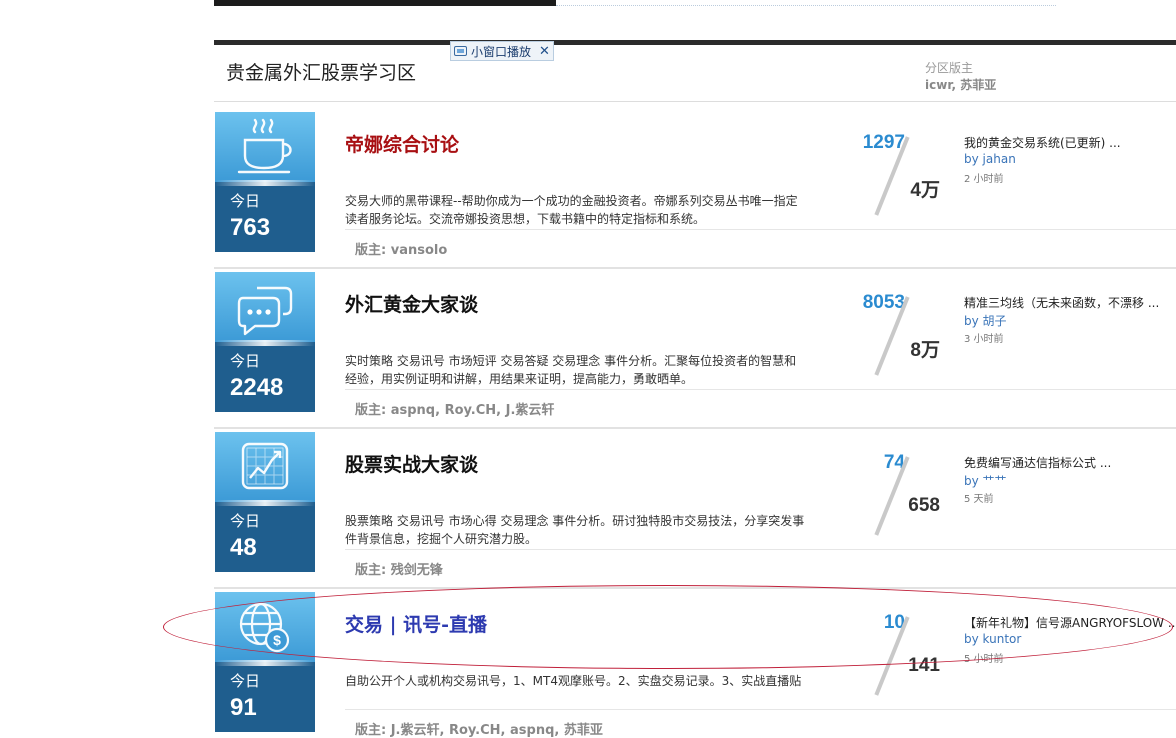 This screenshot has width=1176, height=738. Describe the element at coordinates (883, 302) in the screenshot. I see `thread-count: 8053` at that location.